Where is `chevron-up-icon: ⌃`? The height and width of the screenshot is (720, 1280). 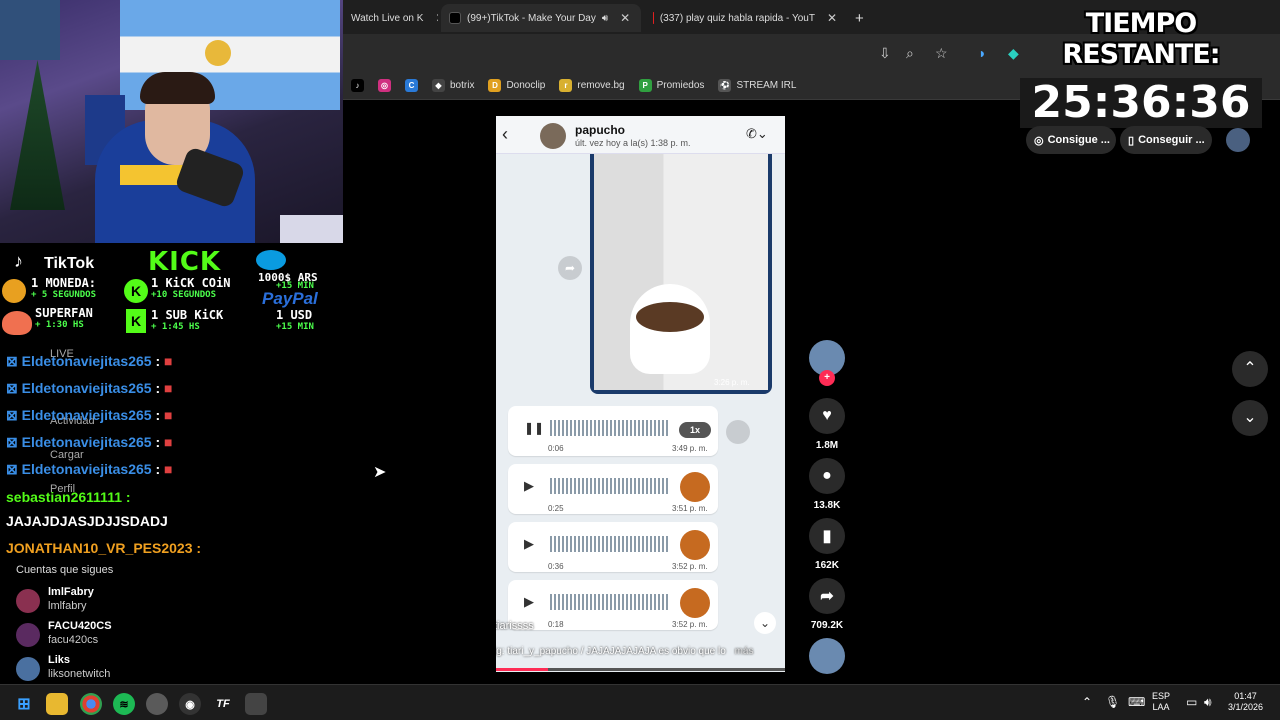
chevron-up-icon: ⌃ is located at coordinates (1087, 702).